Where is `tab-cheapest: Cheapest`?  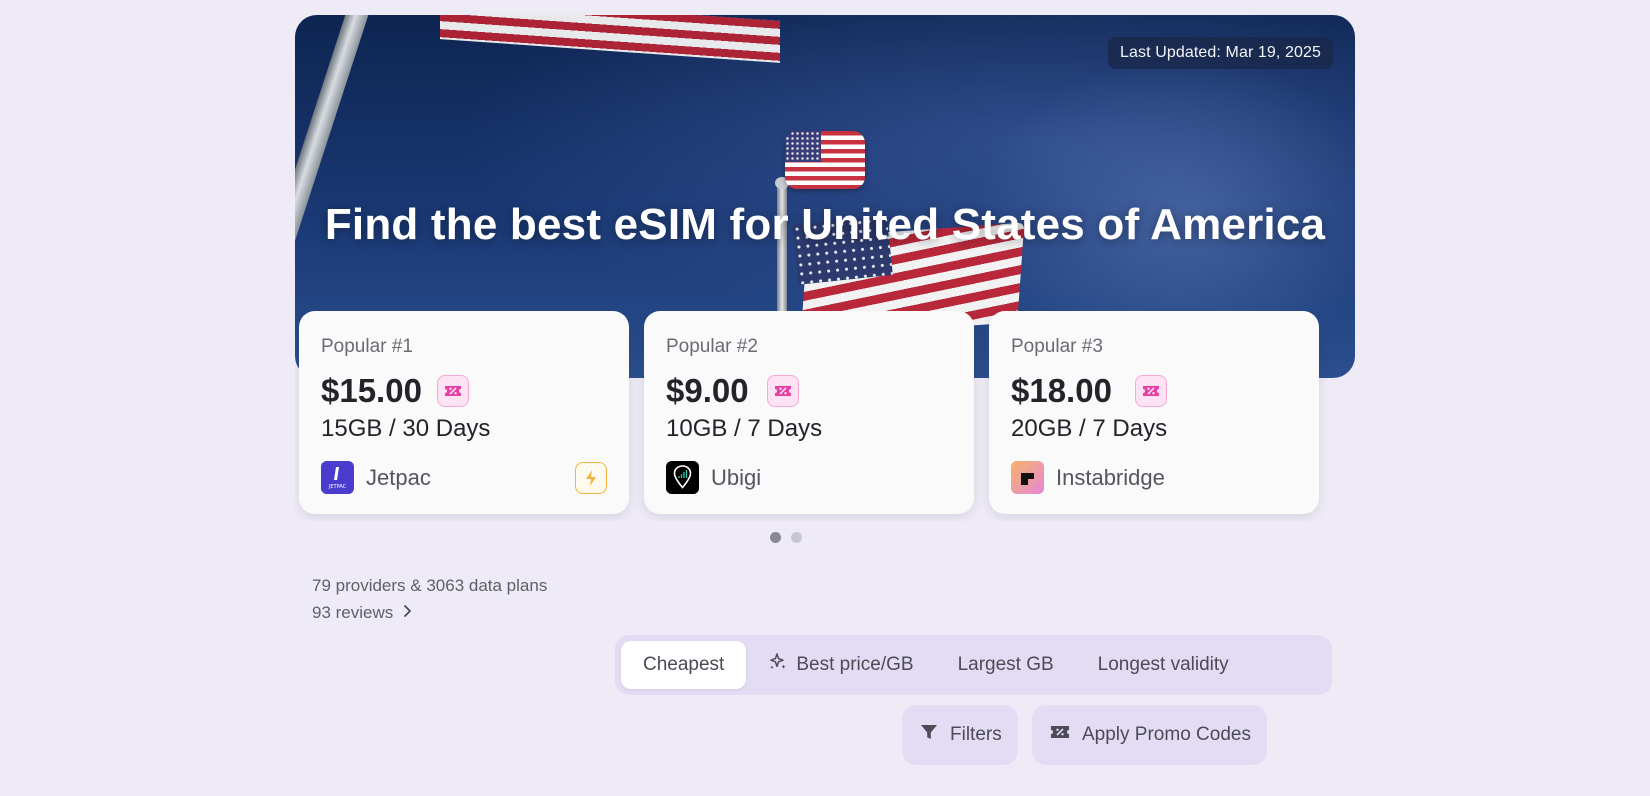
tab-cheapest: Cheapest is located at coordinates (684, 665).